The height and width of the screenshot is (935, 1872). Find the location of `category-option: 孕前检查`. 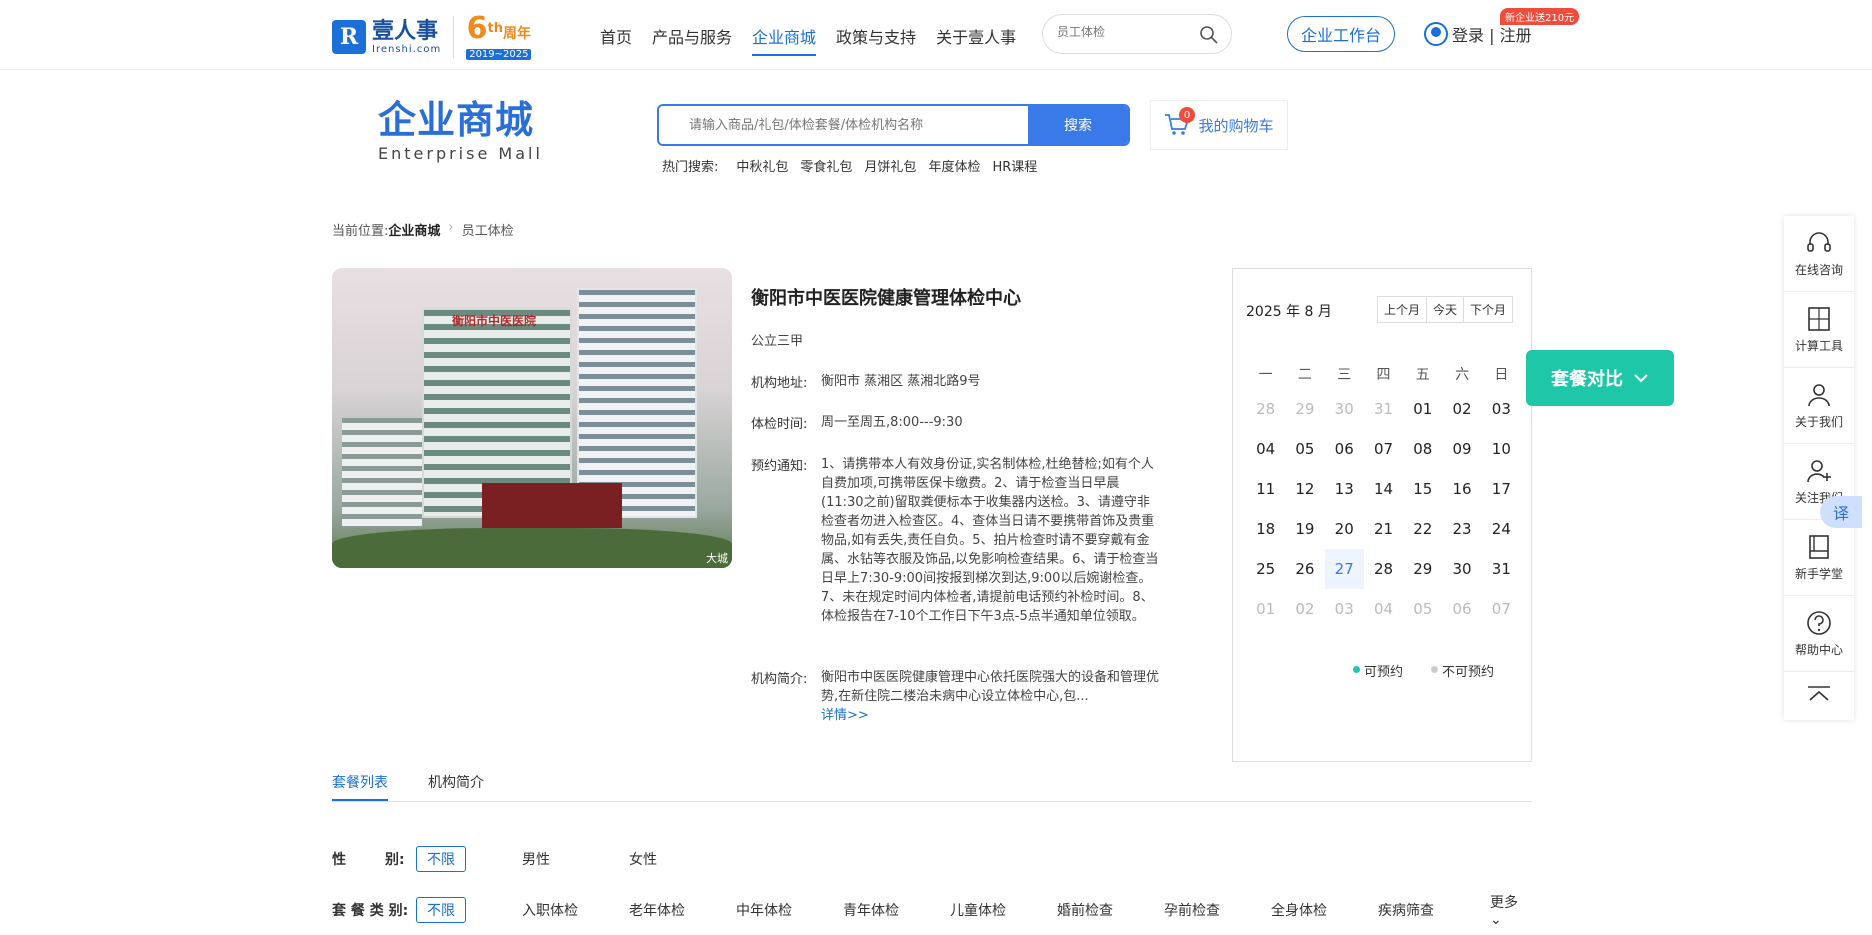

category-option: 孕前检查 is located at coordinates (1217, 910).